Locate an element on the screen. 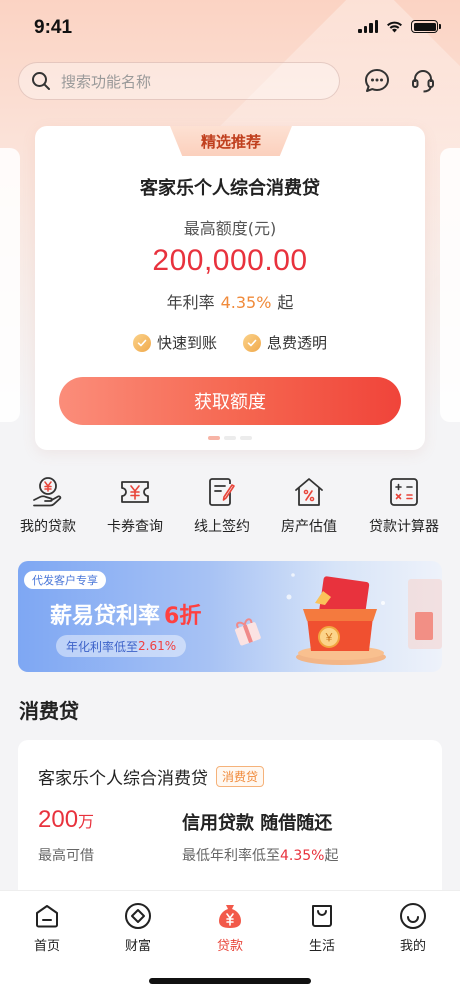  rate-suffix: 起 is located at coordinates (285, 302).